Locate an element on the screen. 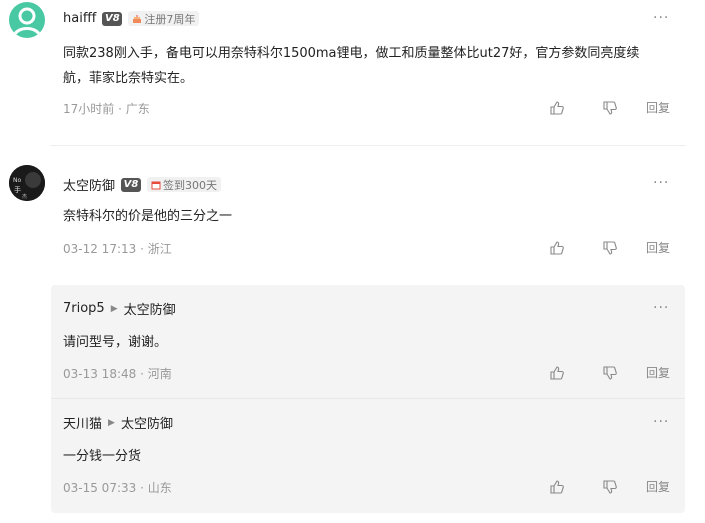  user-avatar-icon is located at coordinates (27, 22).